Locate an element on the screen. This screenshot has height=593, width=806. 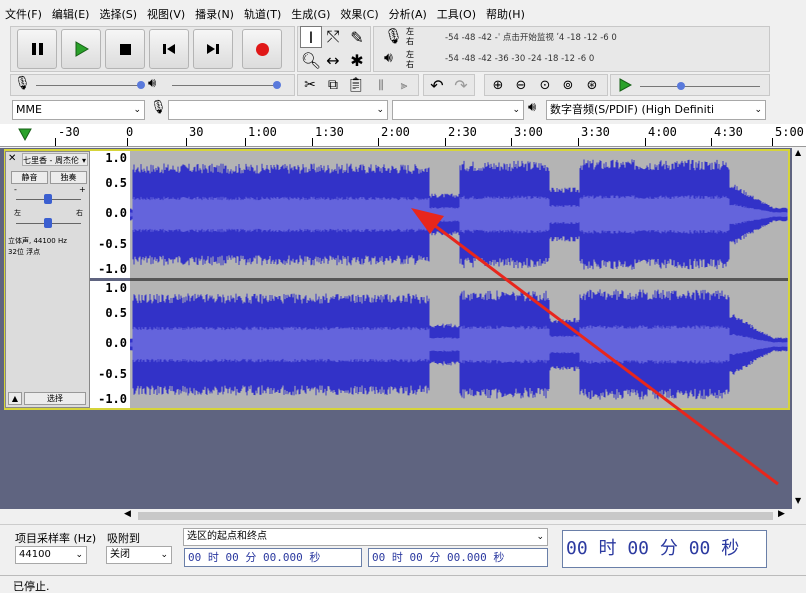
track-info-bits: 32位 浮点 is located at coordinates (24, 252).